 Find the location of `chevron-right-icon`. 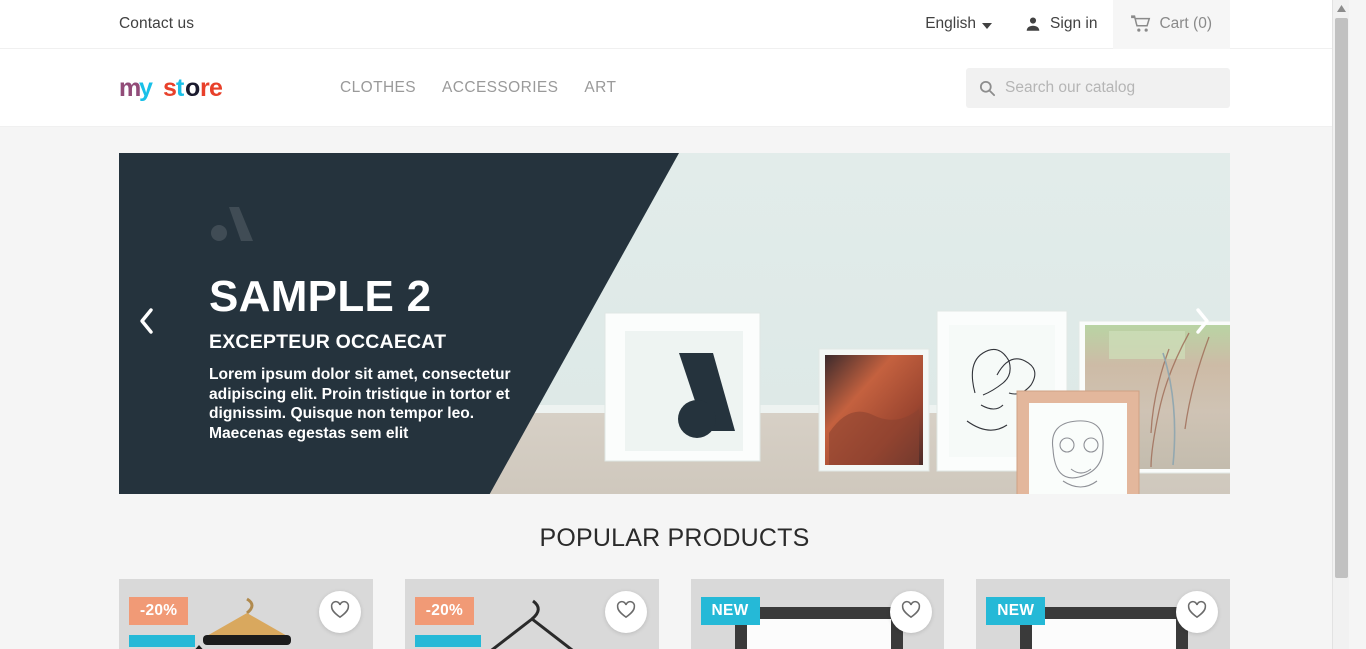

chevron-right-icon is located at coordinates (1202, 323).